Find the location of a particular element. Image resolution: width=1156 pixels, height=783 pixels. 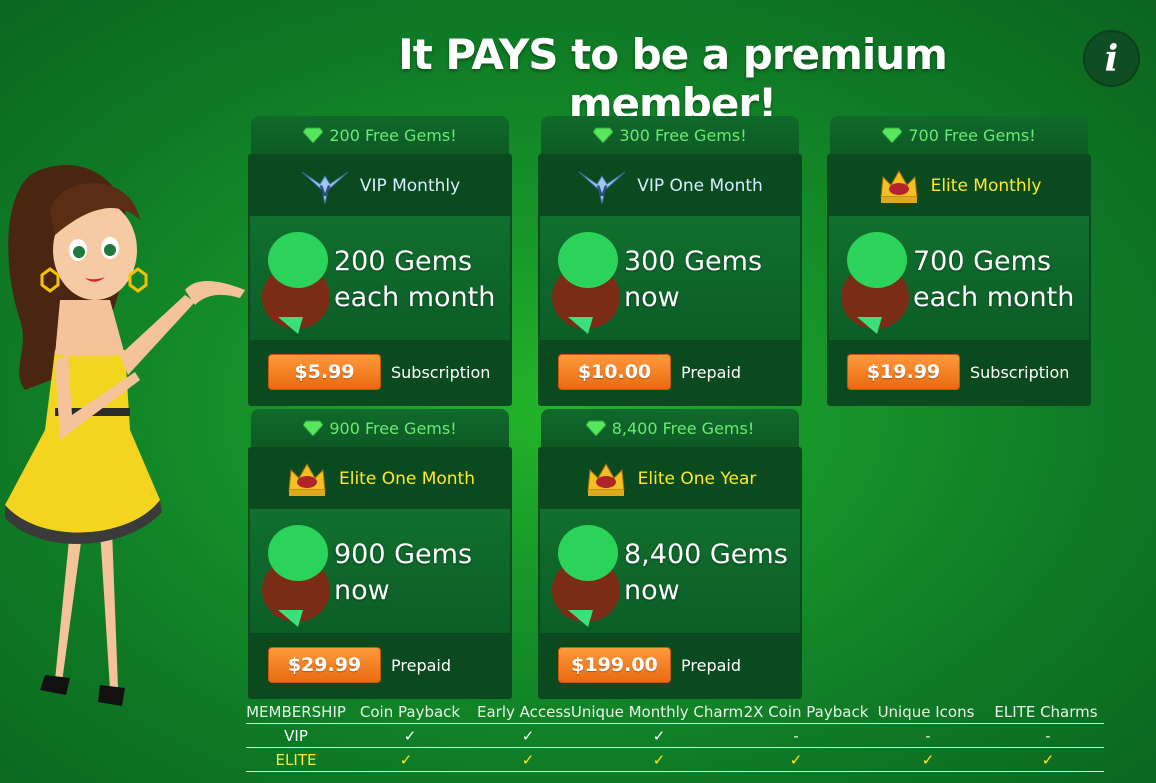

free-gems-tab: 300 Free Gems! is located at coordinates (670, 135).